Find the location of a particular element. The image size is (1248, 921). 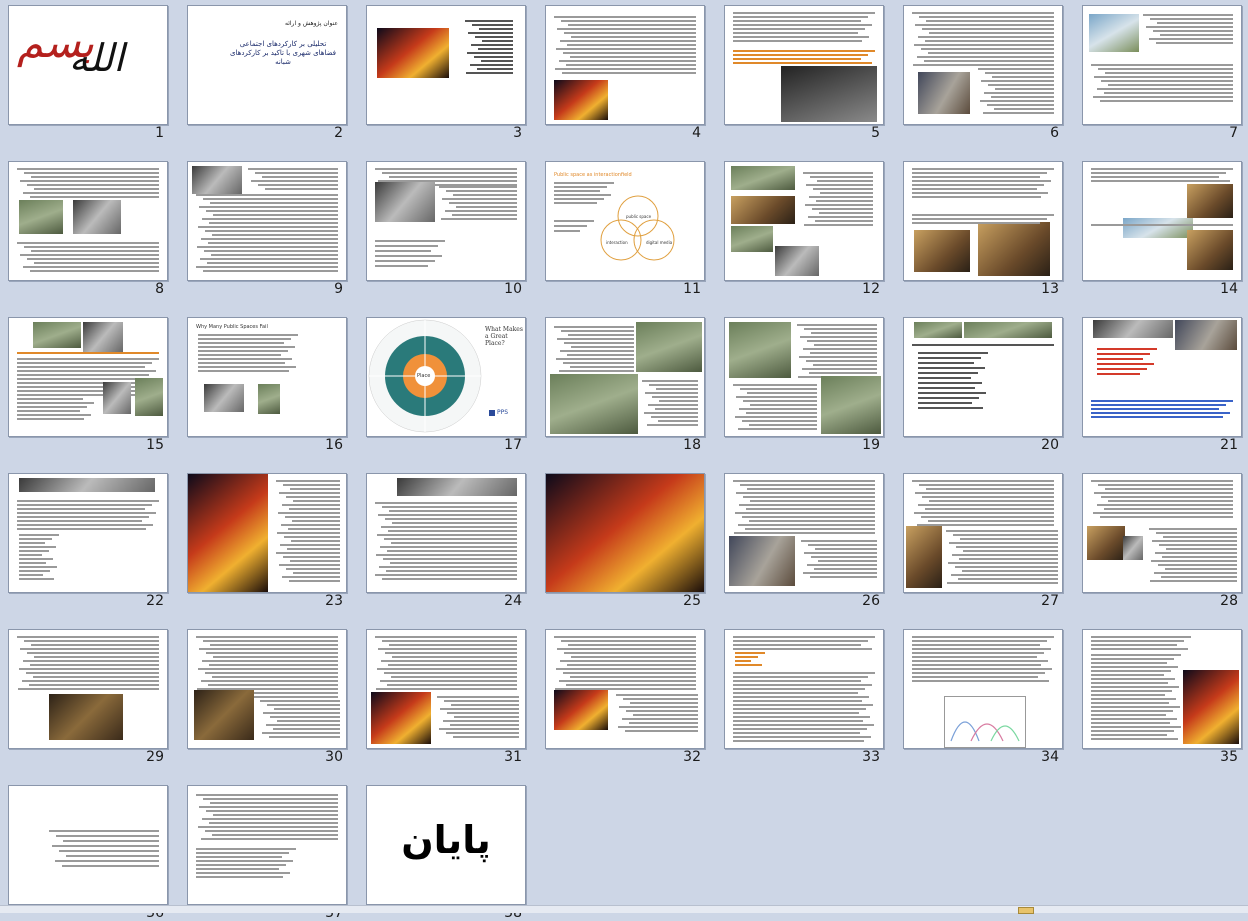

slide-thumbnail: 5 is located at coordinates (804, 73).